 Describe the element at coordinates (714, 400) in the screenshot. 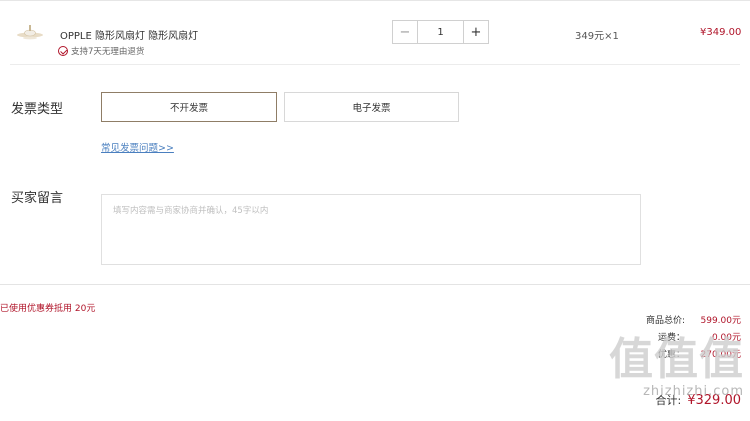

I see `order-total-value: ¥329.00` at that location.